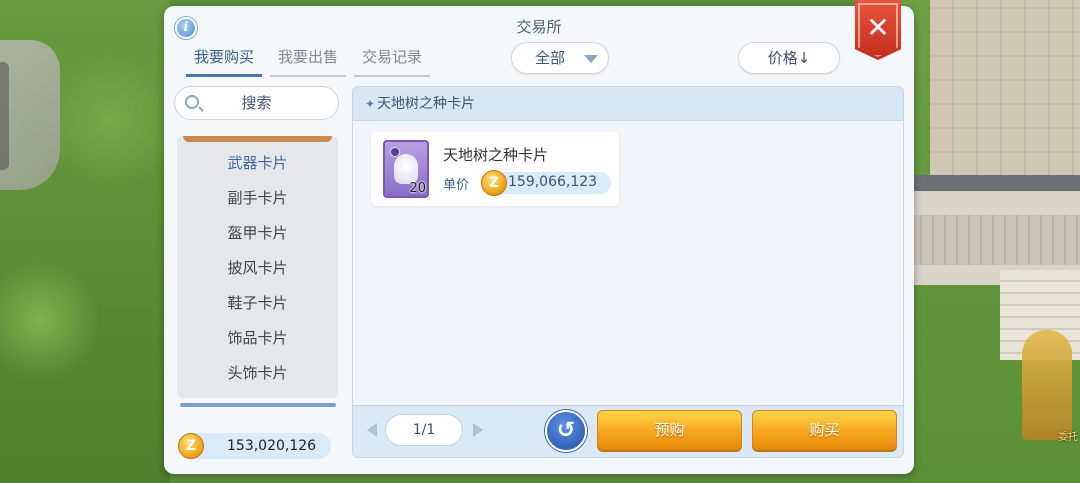  What do you see at coordinates (224, 60) in the screenshot?
I see `tab-buy: 我要购买` at bounding box center [224, 60].